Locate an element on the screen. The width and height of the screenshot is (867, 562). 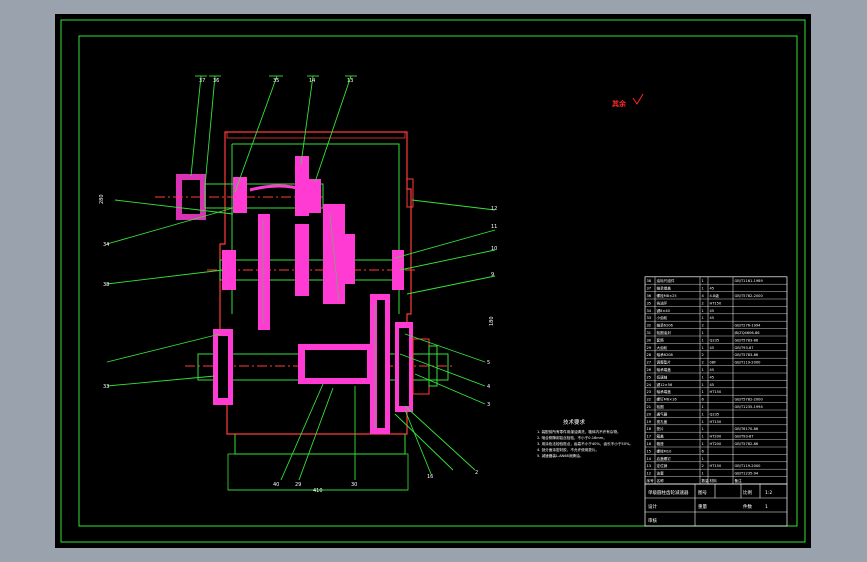
title-checker-label: 审核 is located at coordinates (652, 520).